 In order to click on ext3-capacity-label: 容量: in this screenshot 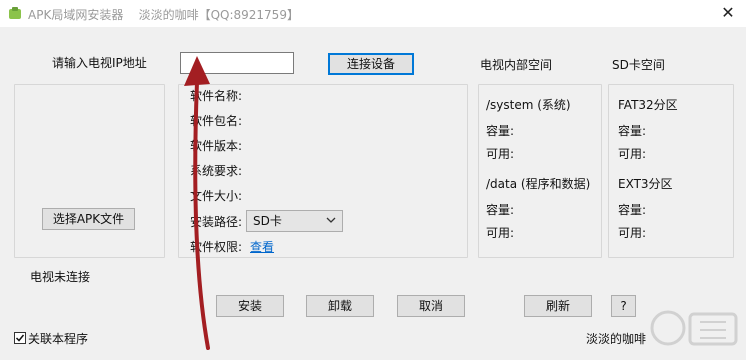, I will do `click(632, 210)`.